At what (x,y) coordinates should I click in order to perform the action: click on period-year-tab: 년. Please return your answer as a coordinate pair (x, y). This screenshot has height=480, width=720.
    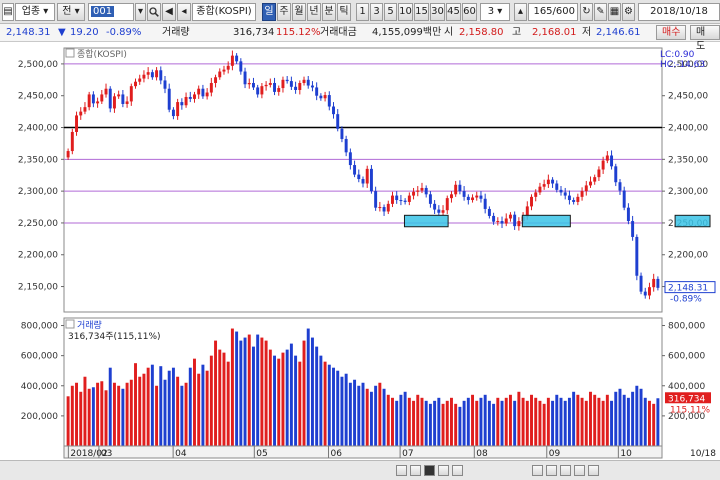
    Looking at the image, I should click on (314, 12).